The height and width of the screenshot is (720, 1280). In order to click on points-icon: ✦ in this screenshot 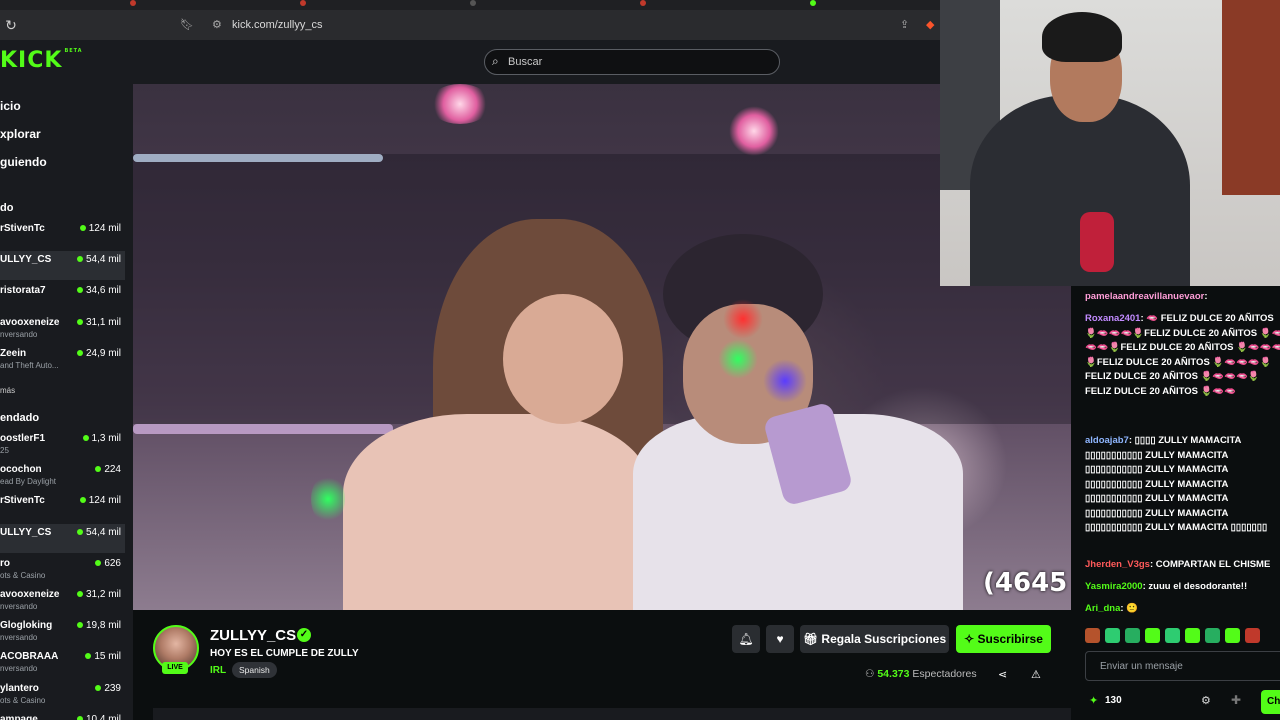, I will do `click(1093, 700)`.